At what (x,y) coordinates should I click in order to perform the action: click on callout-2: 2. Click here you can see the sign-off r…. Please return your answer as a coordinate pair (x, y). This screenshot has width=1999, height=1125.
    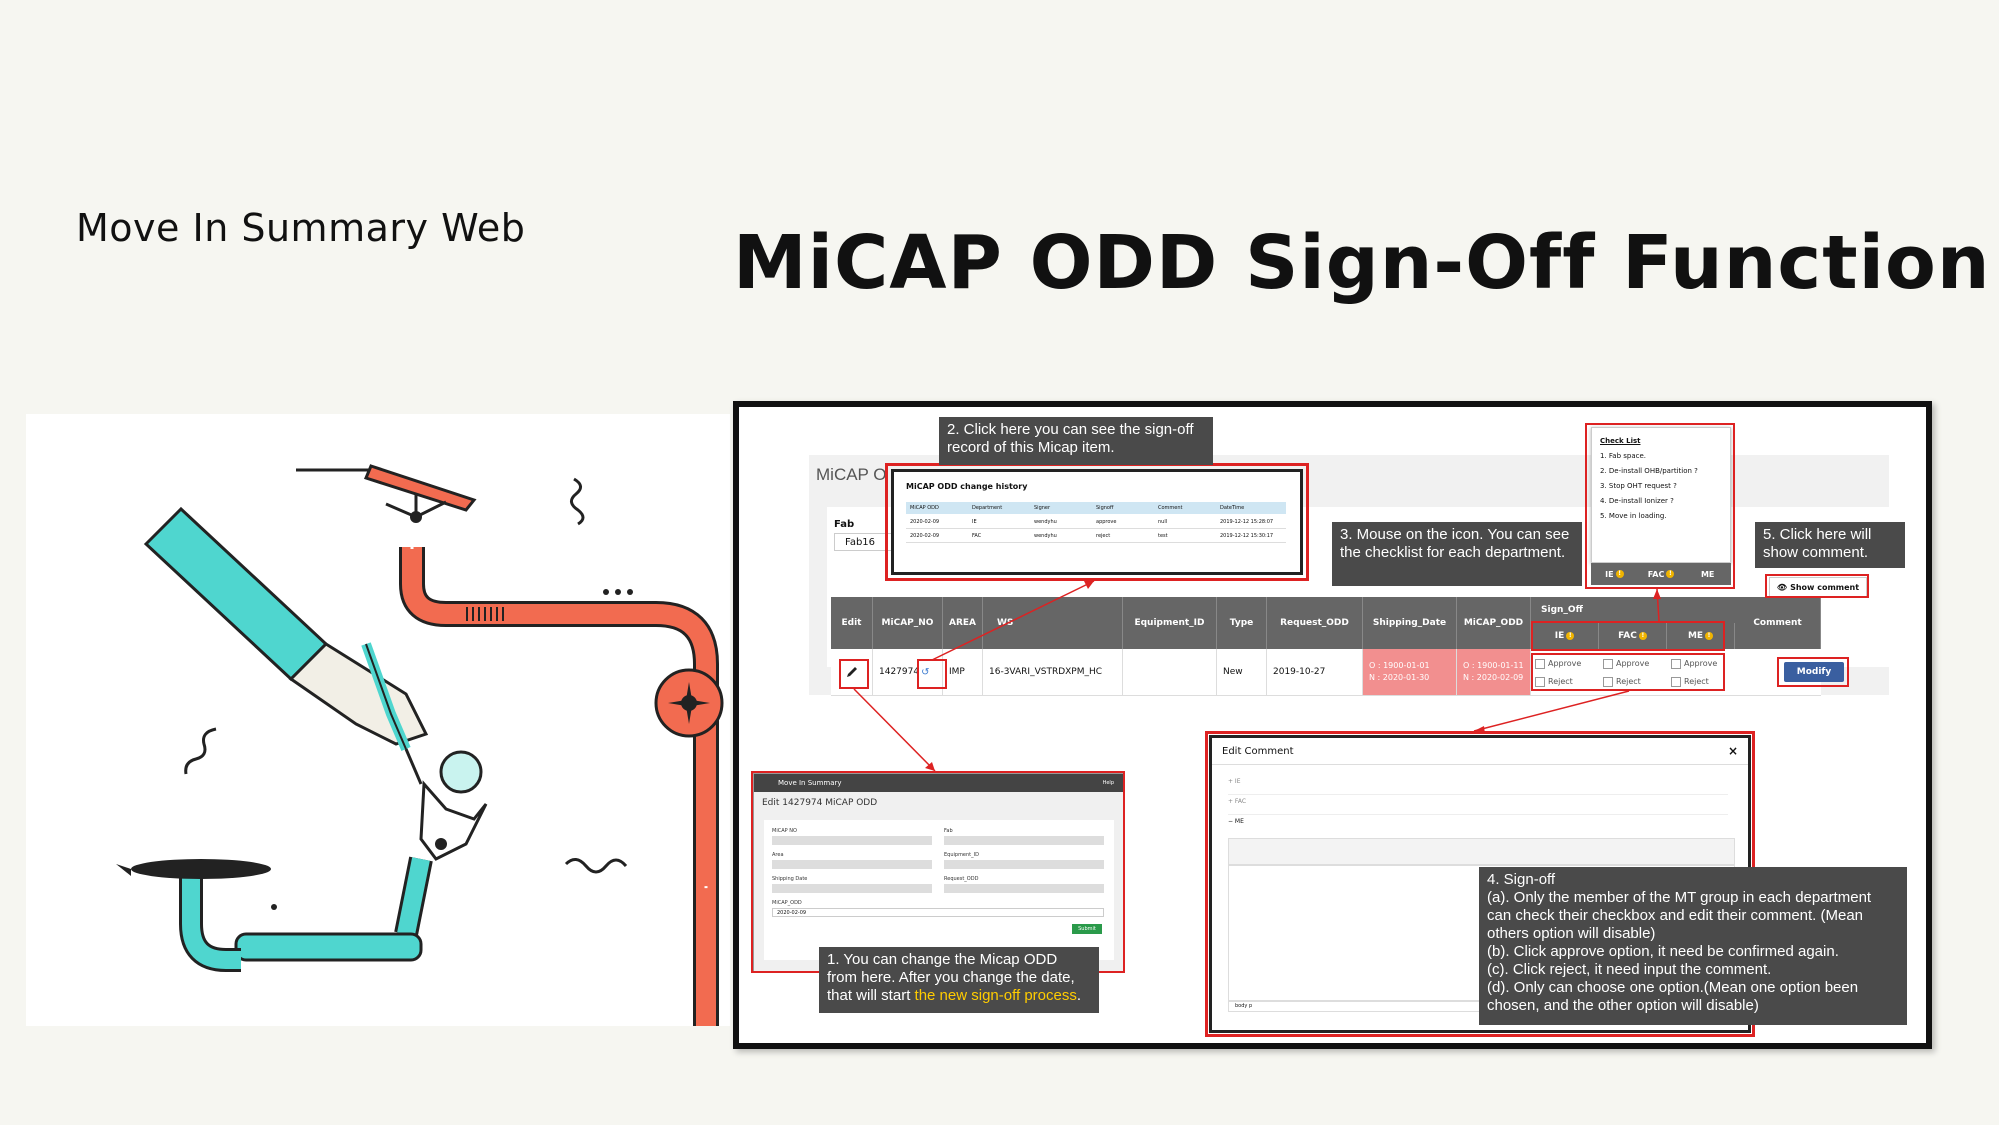
    Looking at the image, I should click on (1076, 441).